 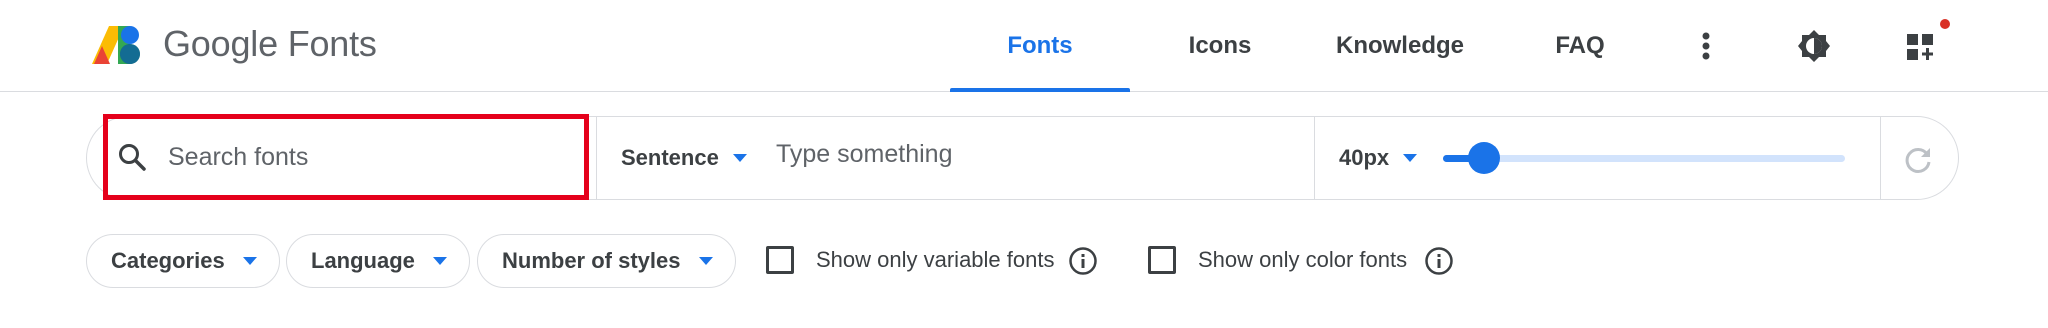 I want to click on variable-fonts-label: Show only variable fonts, so click(x=935, y=260).